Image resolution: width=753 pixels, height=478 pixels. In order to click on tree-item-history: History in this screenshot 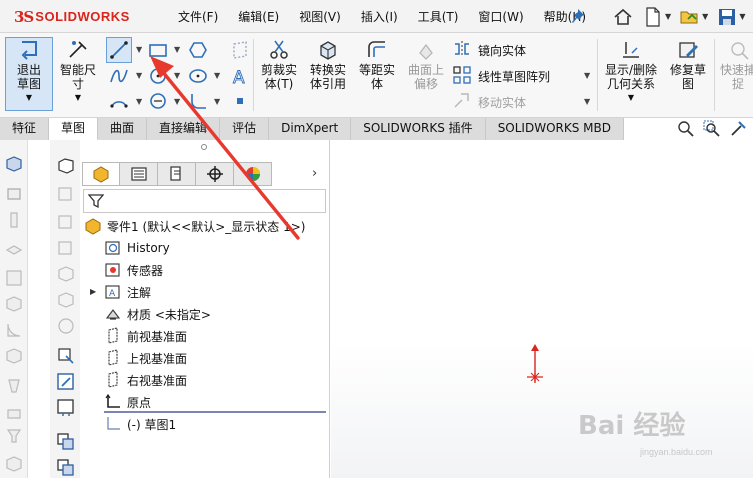, I will do `click(137, 248)`.